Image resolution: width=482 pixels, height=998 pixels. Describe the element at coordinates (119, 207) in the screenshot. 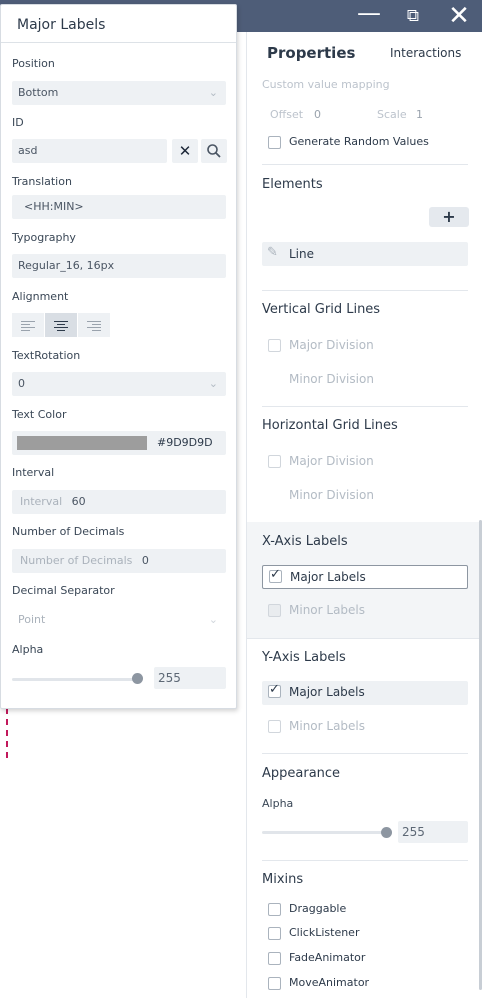

I see `translation-input: <HH:MIN>` at that location.